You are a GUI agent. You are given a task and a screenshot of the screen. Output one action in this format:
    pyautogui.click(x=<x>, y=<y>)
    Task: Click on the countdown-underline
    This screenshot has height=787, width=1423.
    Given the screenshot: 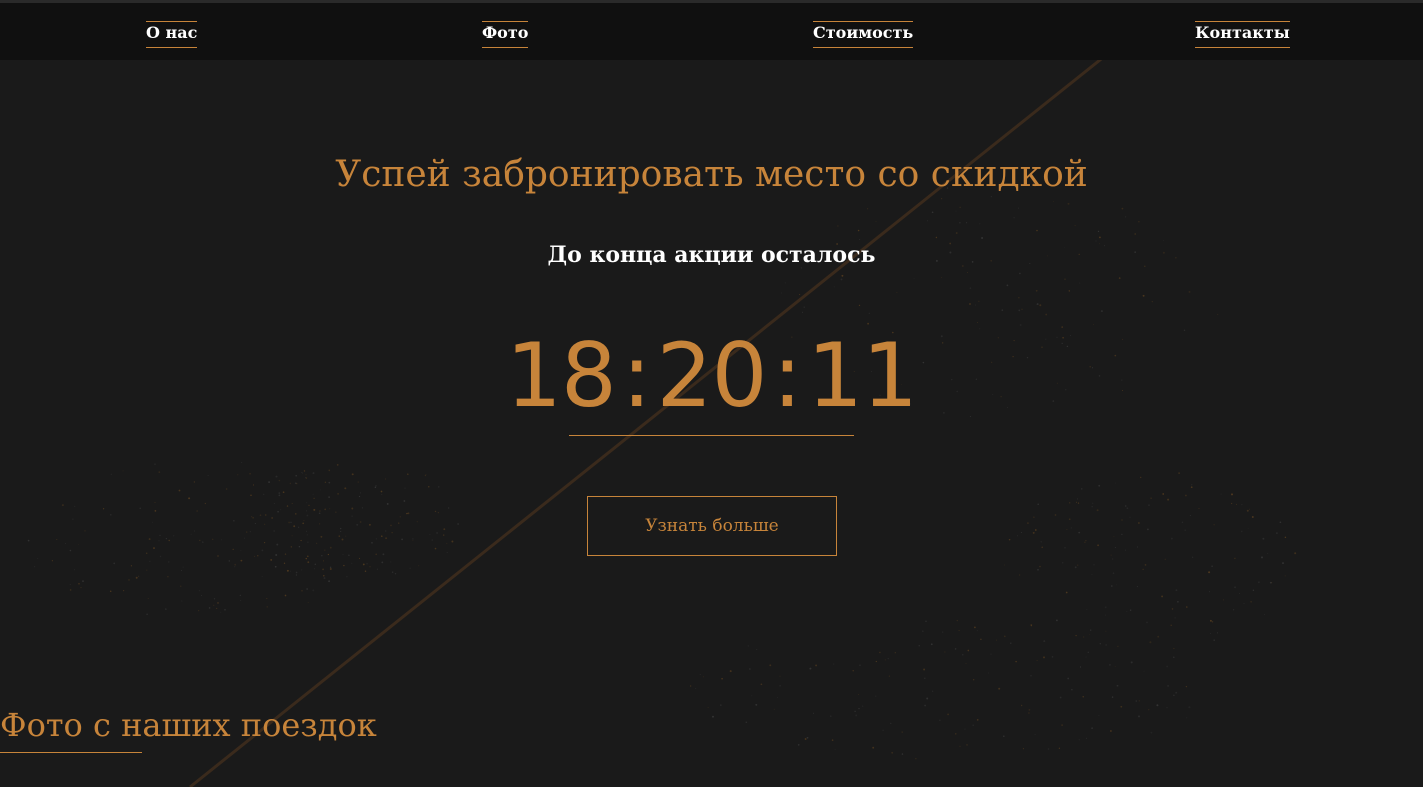 What is the action you would take?
    pyautogui.click(x=711, y=435)
    